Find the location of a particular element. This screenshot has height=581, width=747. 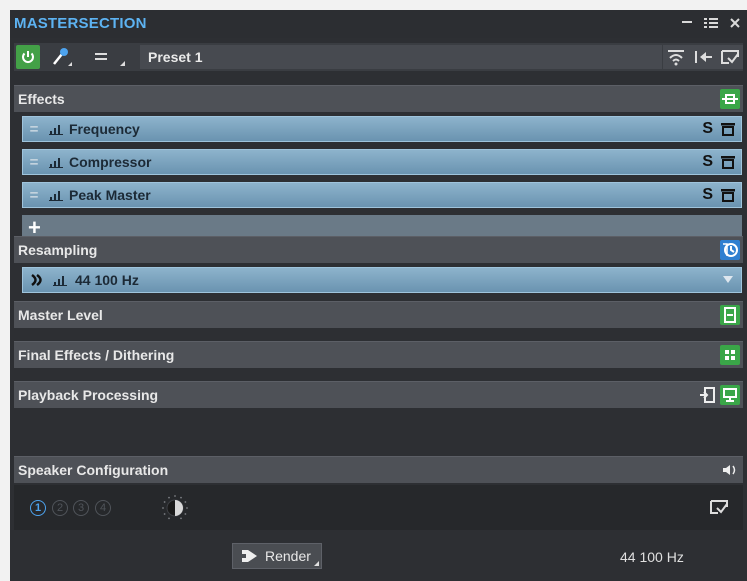

plugin-name: Compressor is located at coordinates (110, 162).